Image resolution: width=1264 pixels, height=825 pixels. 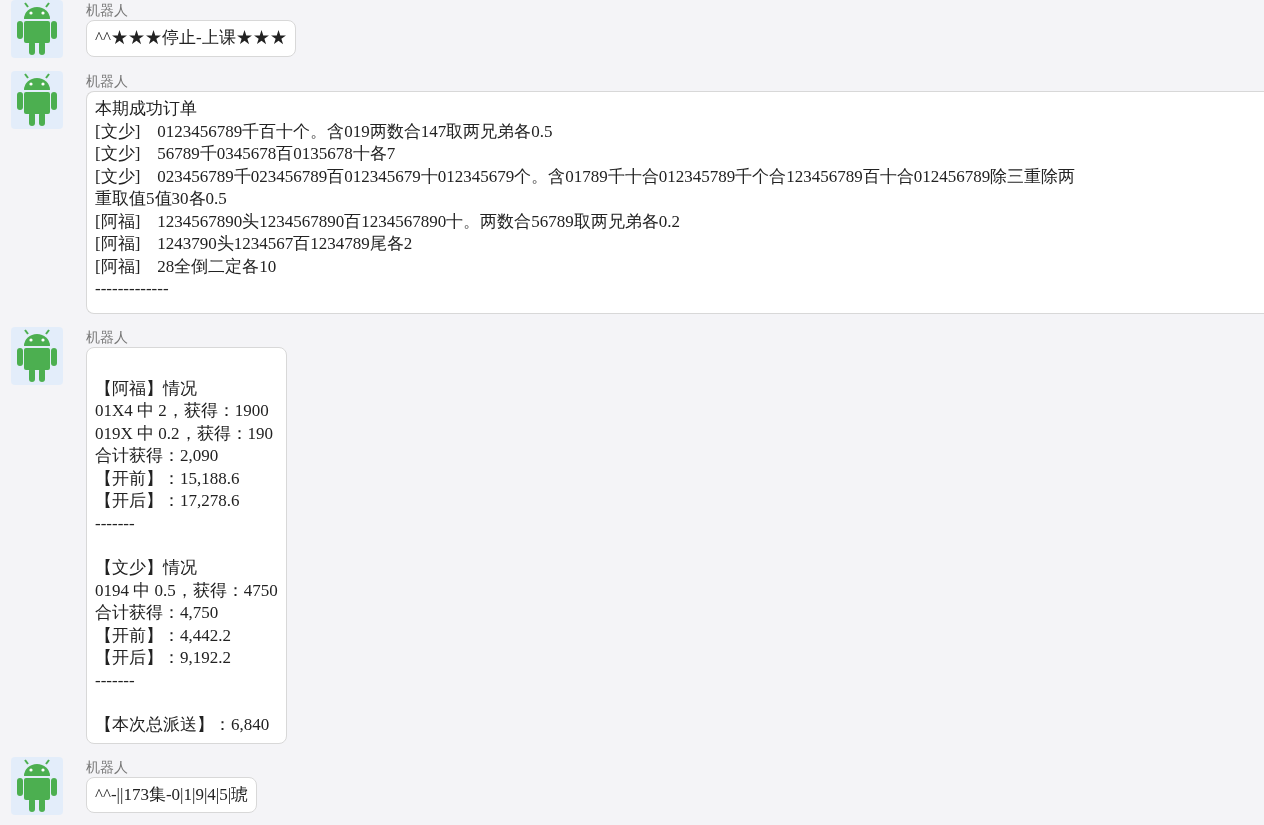 I want to click on message-line: 合计获得：2,090, so click(x=157, y=456).